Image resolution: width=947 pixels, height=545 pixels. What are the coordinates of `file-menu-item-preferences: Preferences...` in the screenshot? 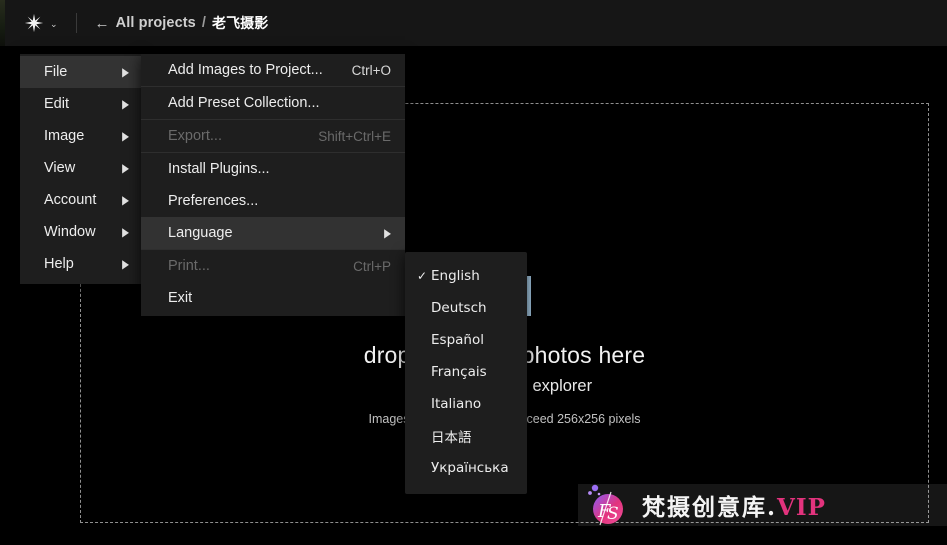 It's located at (273, 201).